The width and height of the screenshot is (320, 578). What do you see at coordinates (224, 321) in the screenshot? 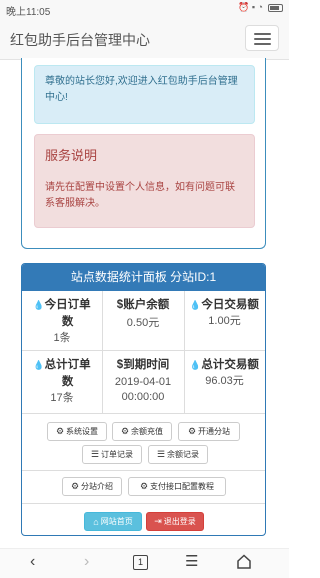
I see `stat-today-revenue-value: 1.00元` at bounding box center [224, 321].